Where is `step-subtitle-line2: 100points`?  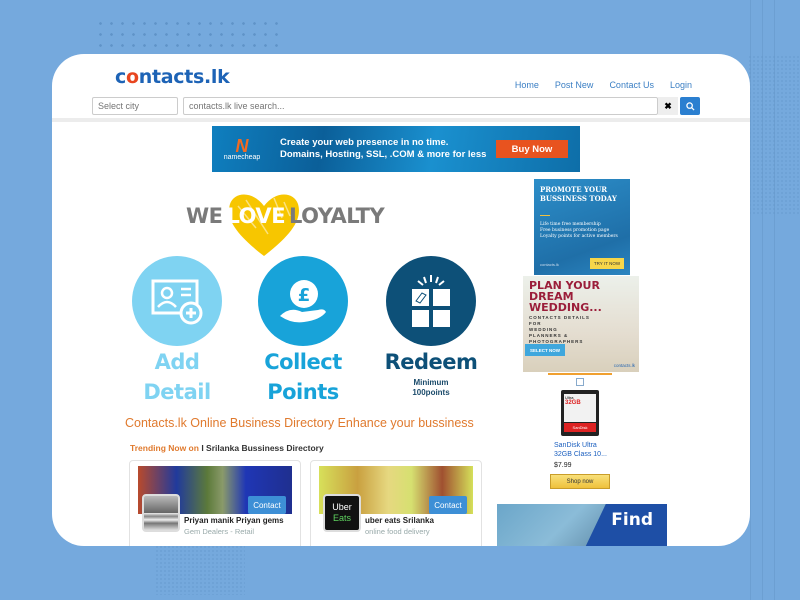 step-subtitle-line2: 100points is located at coordinates (431, 392).